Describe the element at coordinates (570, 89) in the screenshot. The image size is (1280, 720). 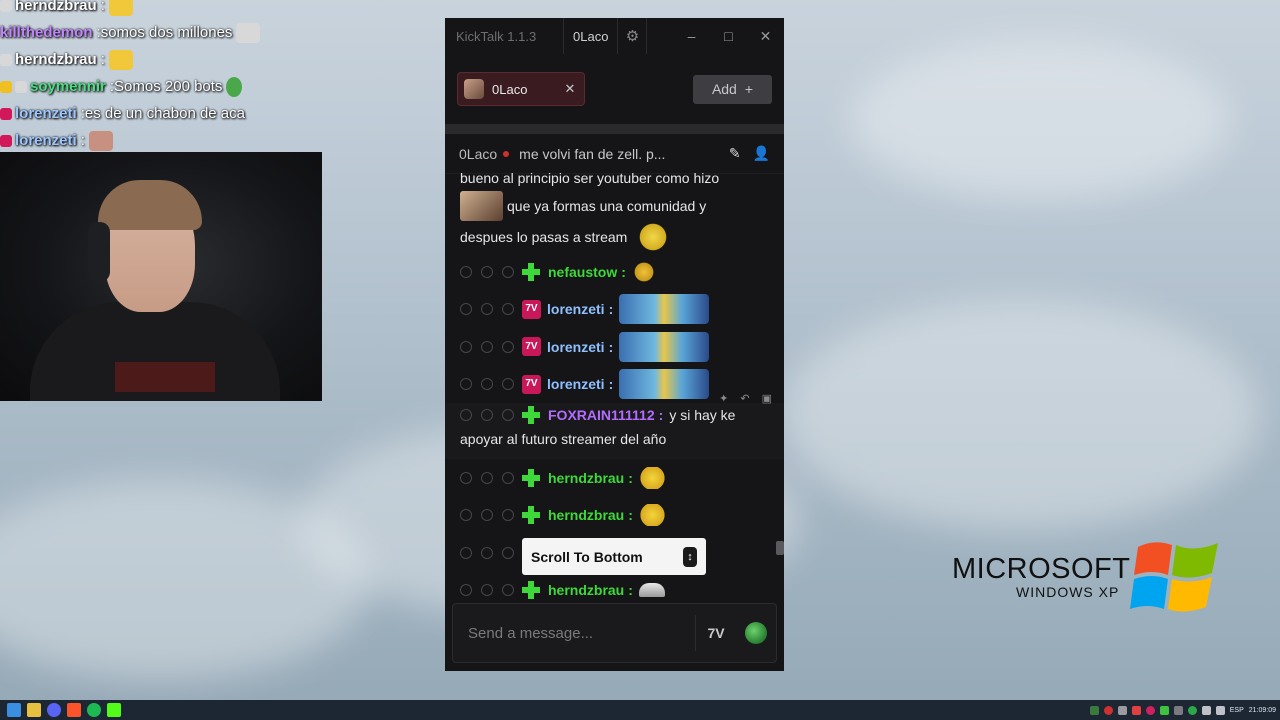
I see `close-tab-icon: ✕` at that location.